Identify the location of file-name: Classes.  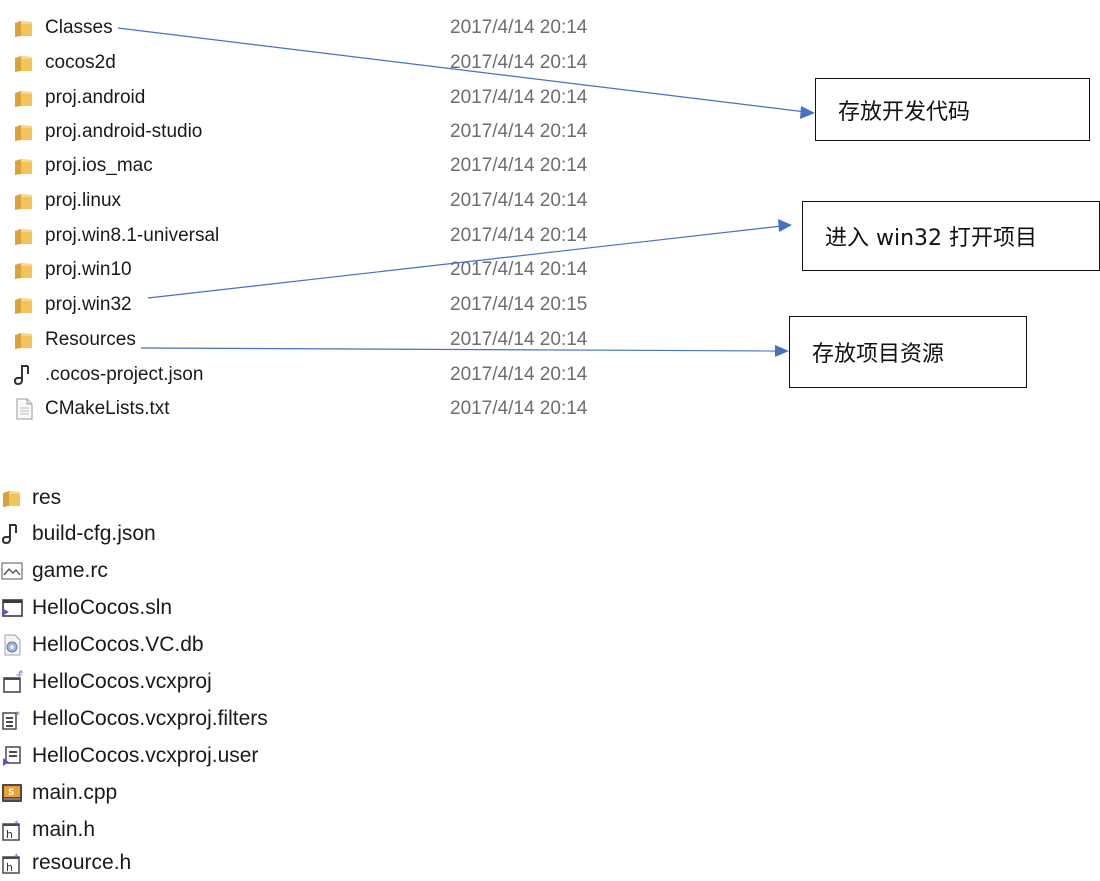
(79, 27).